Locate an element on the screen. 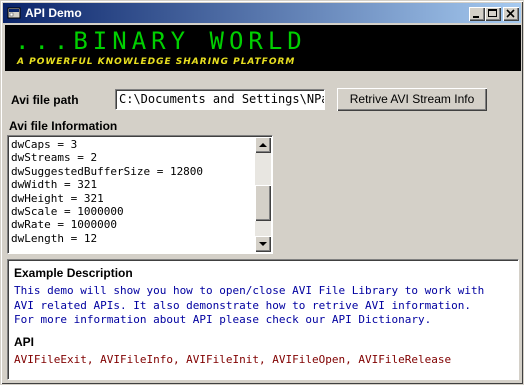 This screenshot has height=385, width=524. avi-path-input: C:\Documents and Settings\NPa is located at coordinates (220, 99).